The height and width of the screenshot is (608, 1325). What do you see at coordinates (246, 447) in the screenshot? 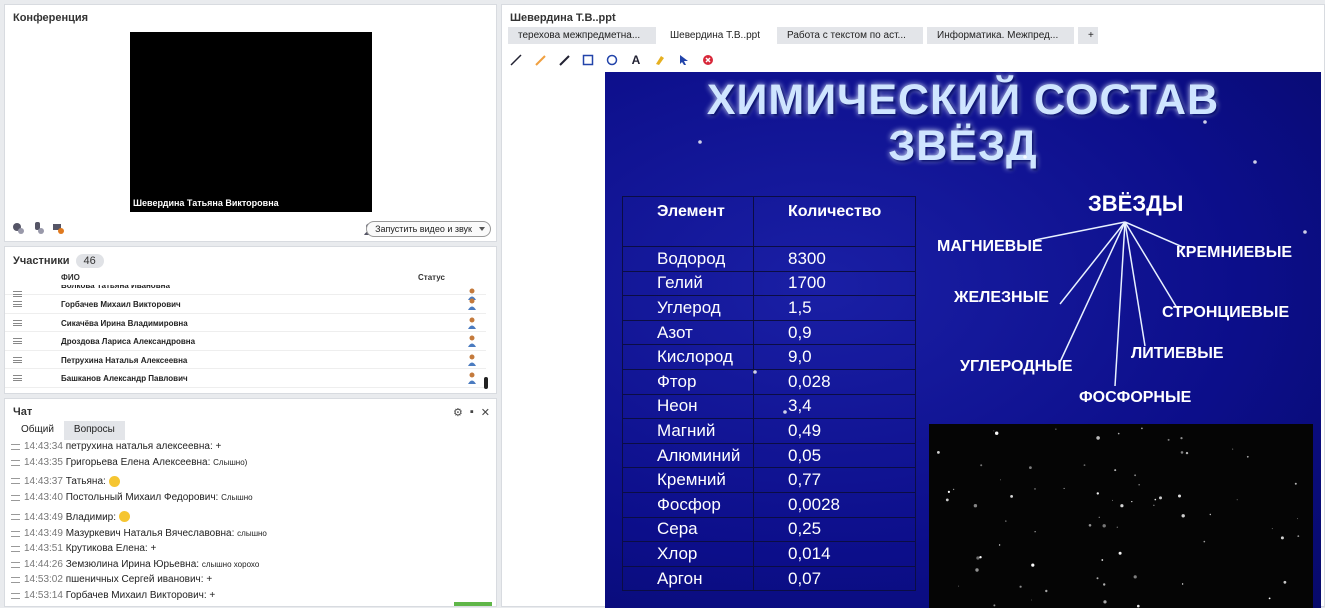
I see `chat-message: 14:43:34 петрухина наталья алексеевна: +` at bounding box center [246, 447].